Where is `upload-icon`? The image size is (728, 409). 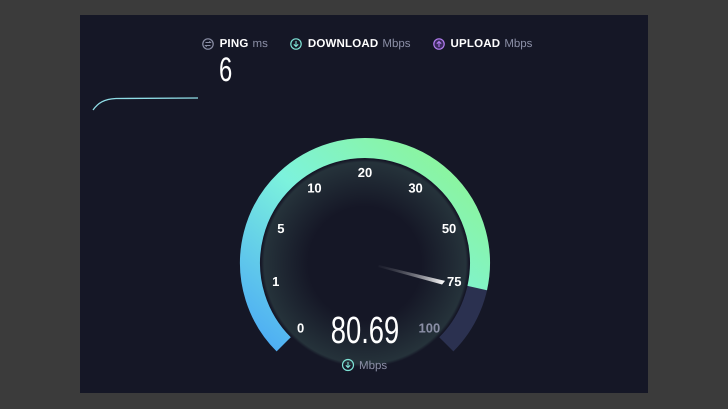 upload-icon is located at coordinates (438, 44).